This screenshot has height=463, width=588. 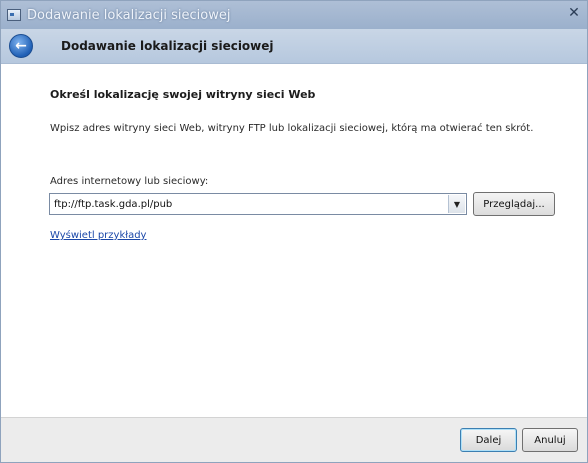 What do you see at coordinates (129, 181) in the screenshot?
I see `address-label: Adres internetowy lub sieciowy:` at bounding box center [129, 181].